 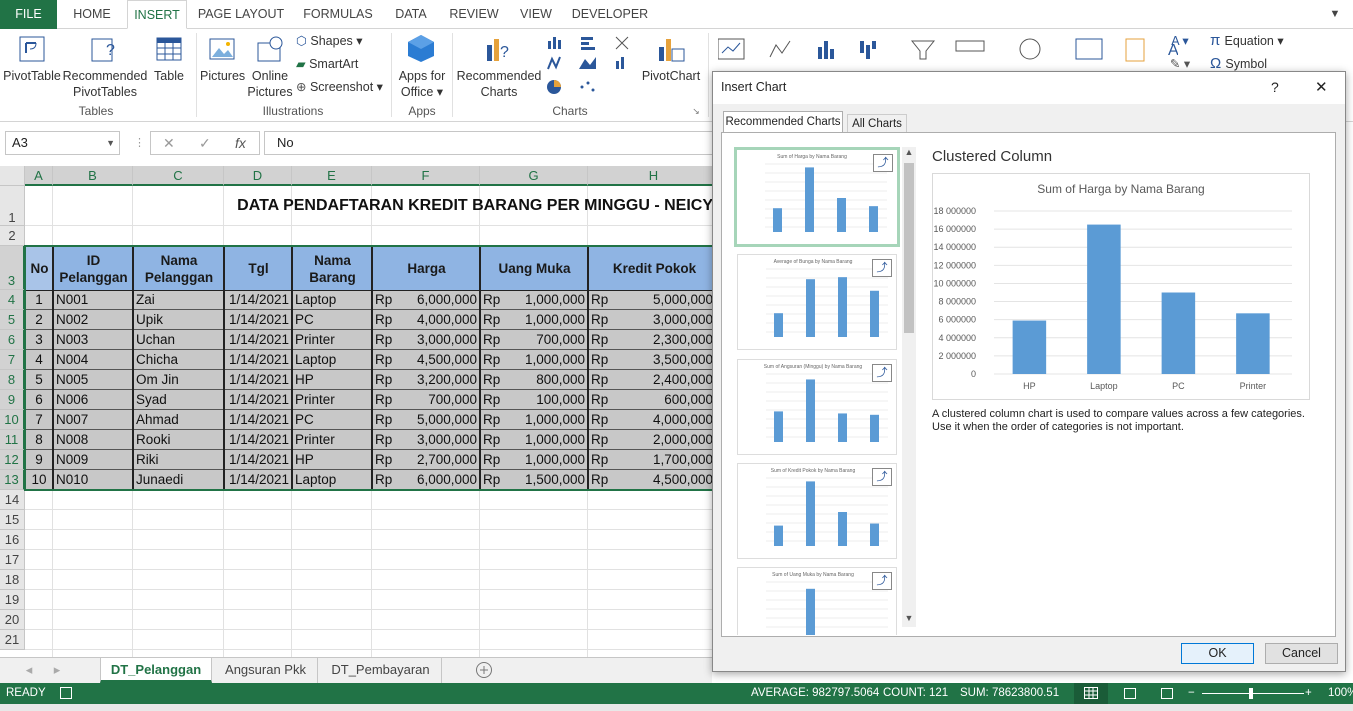 I want to click on tab-review: REVIEW, so click(x=474, y=14).